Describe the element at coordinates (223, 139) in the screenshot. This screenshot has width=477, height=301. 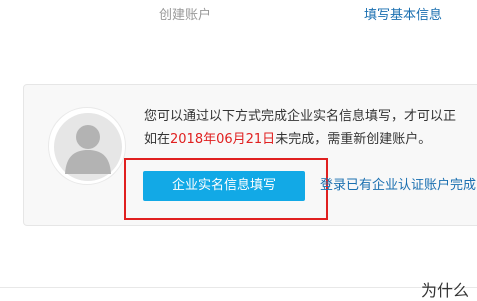
I see `deadline-date: 2018年06月21日` at that location.